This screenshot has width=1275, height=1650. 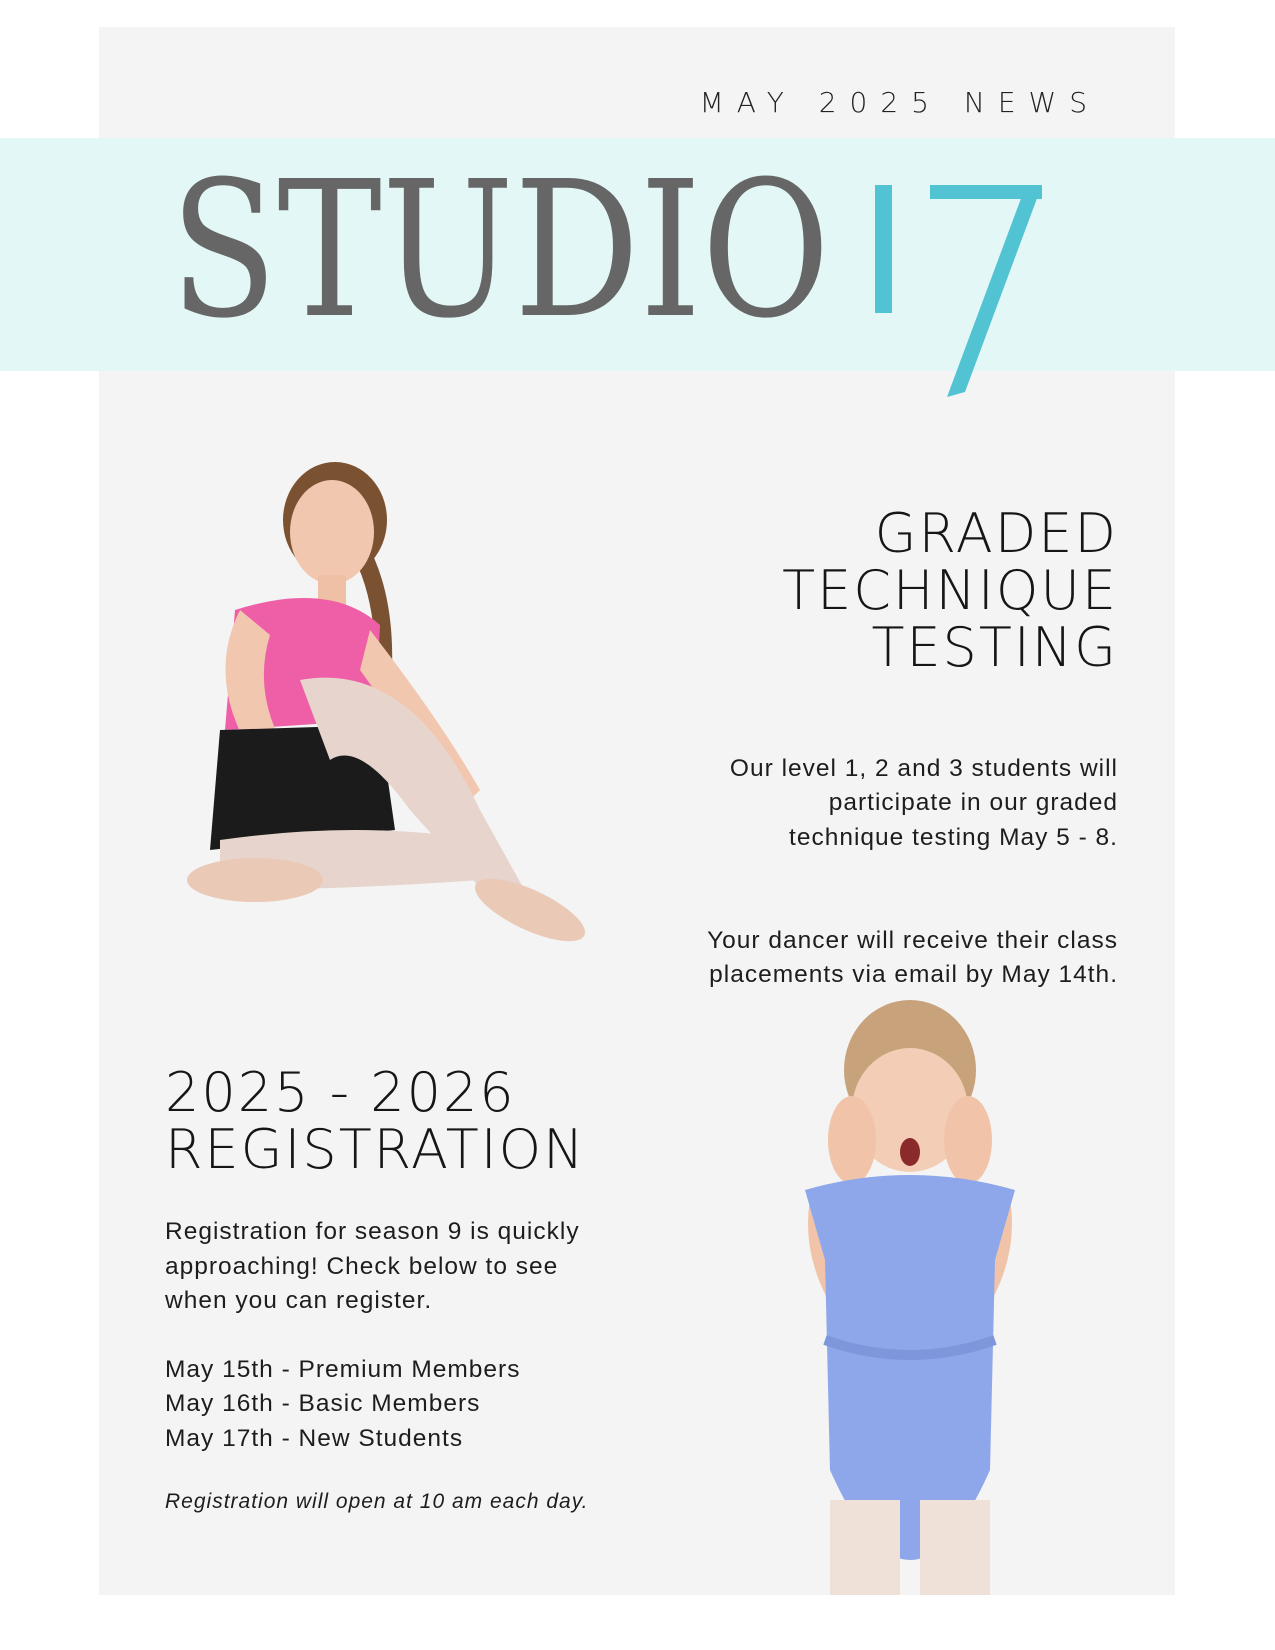 What do you see at coordinates (500, 250) in the screenshot?
I see `logo-word: STUDIO` at bounding box center [500, 250].